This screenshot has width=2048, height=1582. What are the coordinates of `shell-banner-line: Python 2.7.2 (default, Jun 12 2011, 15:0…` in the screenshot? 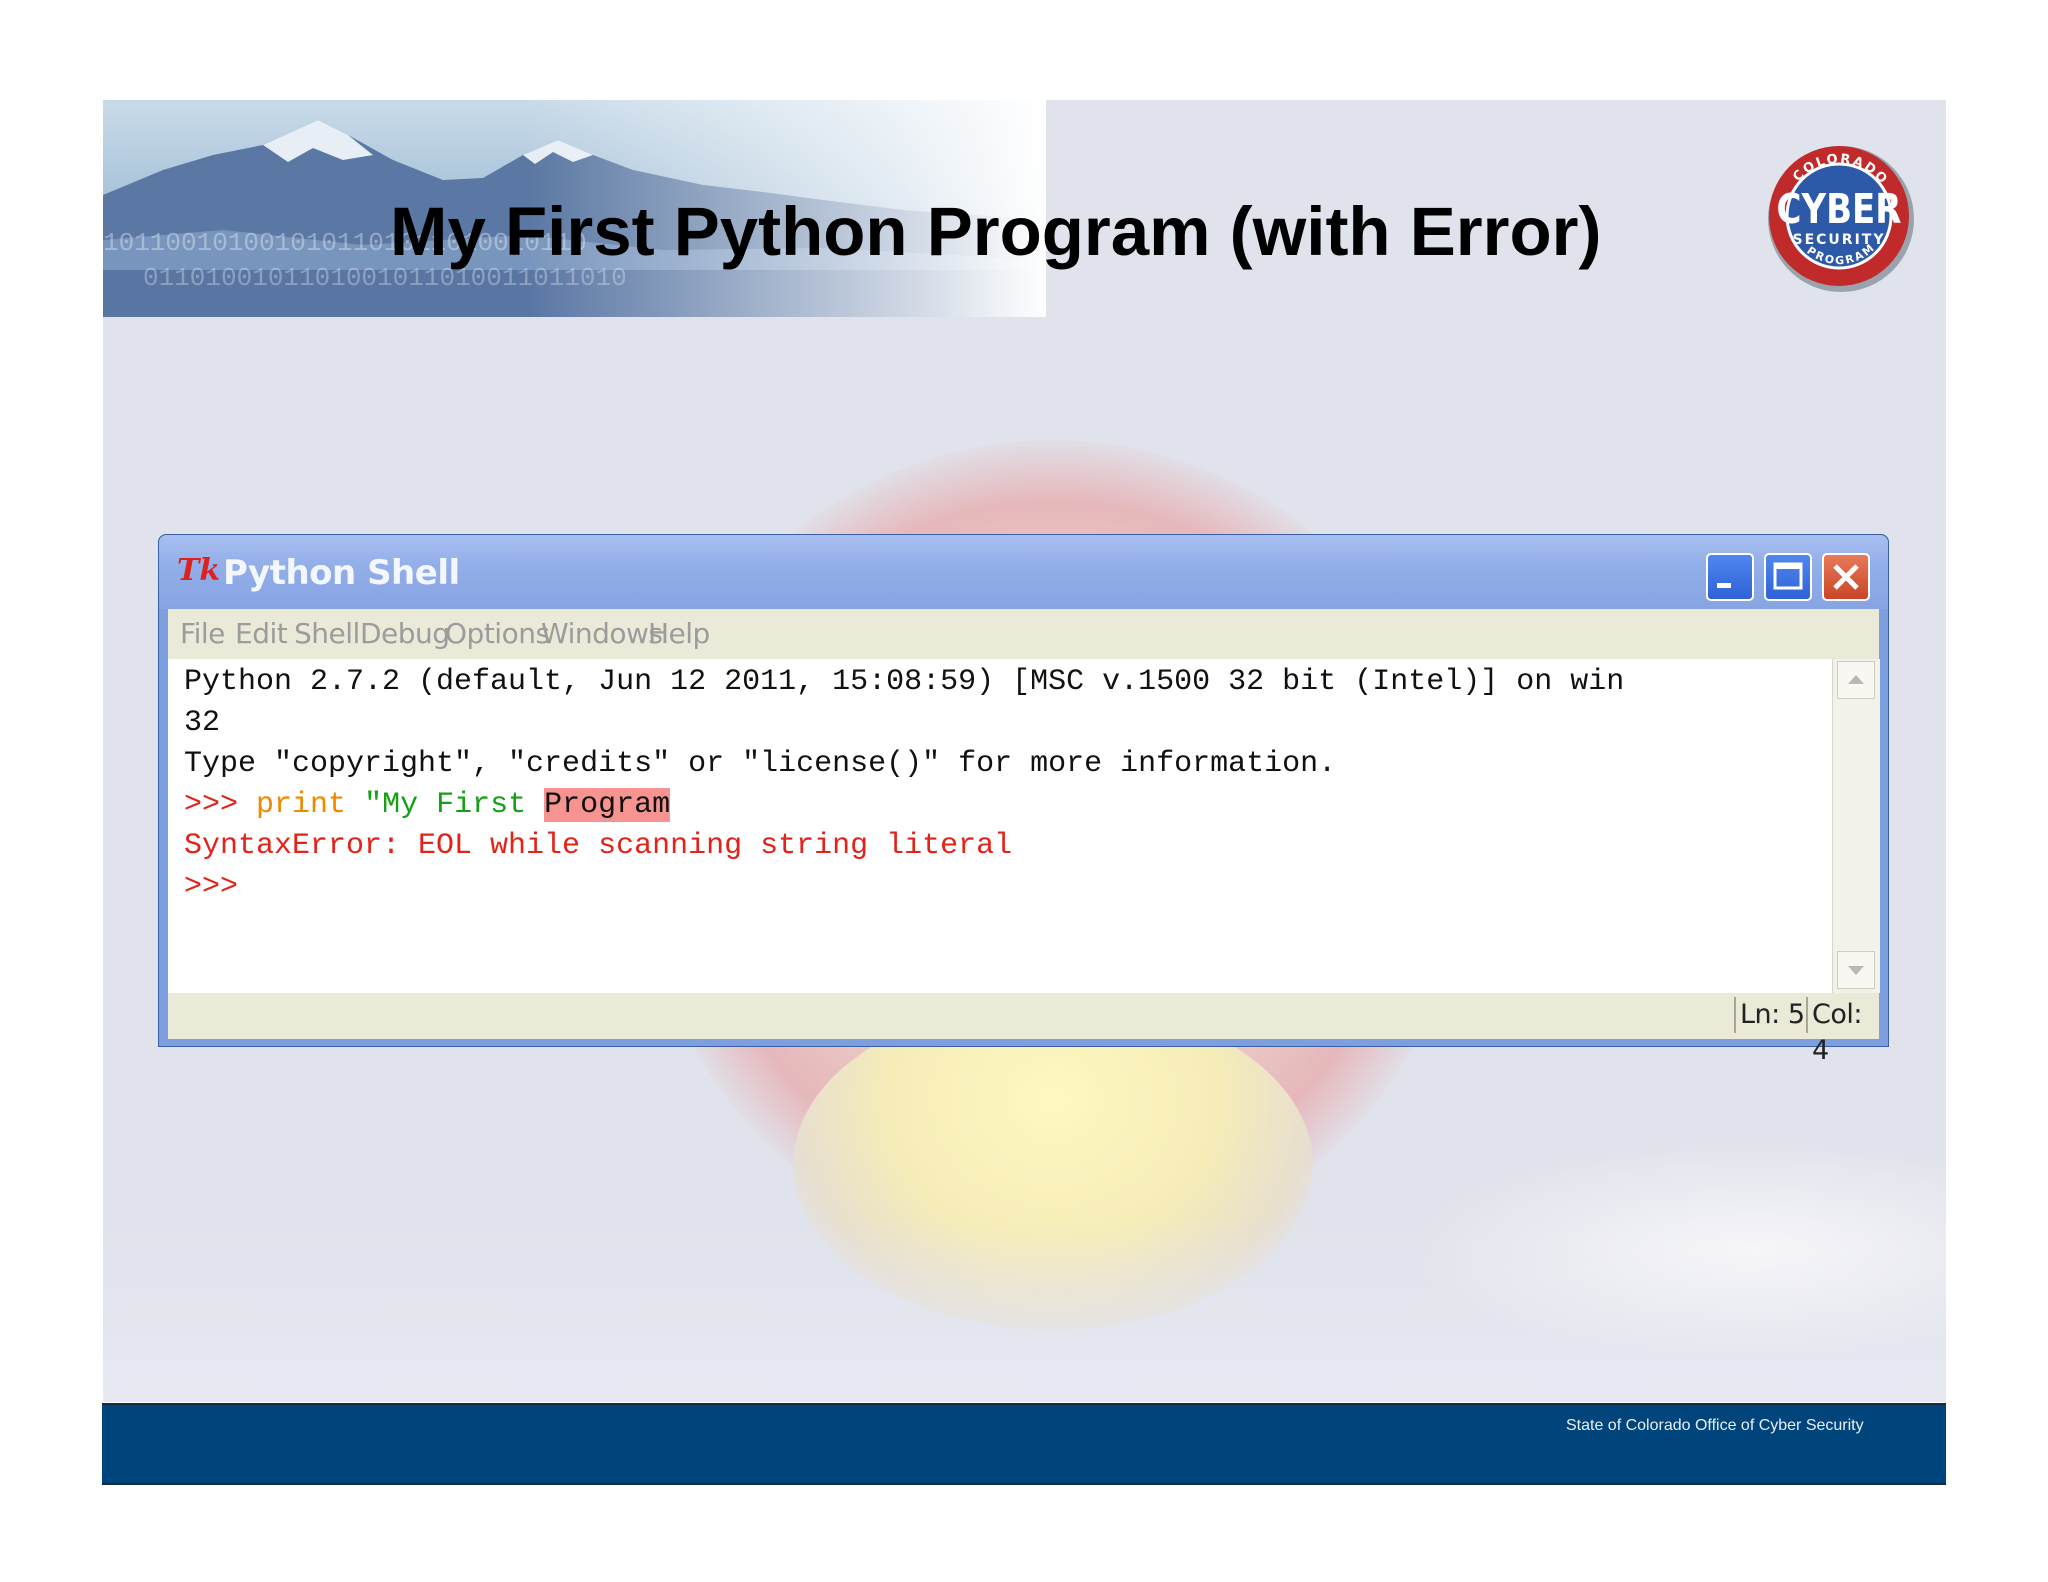 It's located at (904, 682).